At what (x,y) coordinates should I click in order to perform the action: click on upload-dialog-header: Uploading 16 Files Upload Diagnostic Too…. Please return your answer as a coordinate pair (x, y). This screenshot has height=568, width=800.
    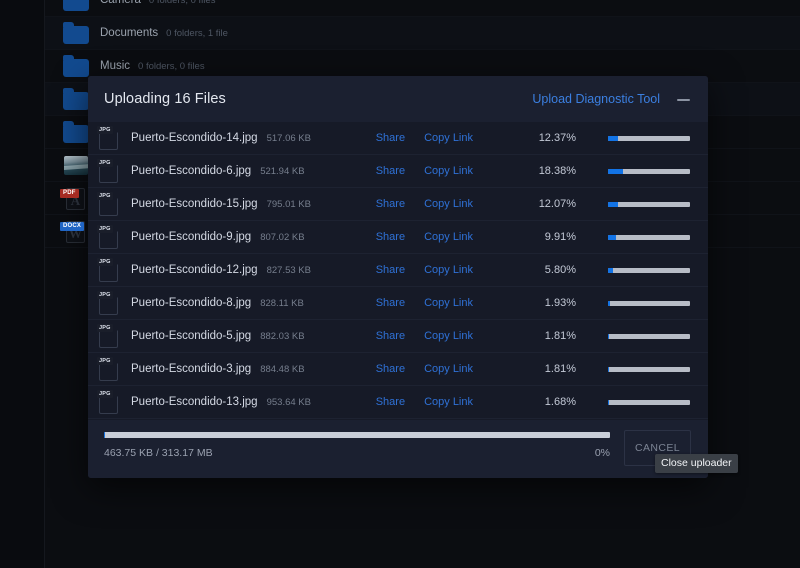
    Looking at the image, I should click on (398, 99).